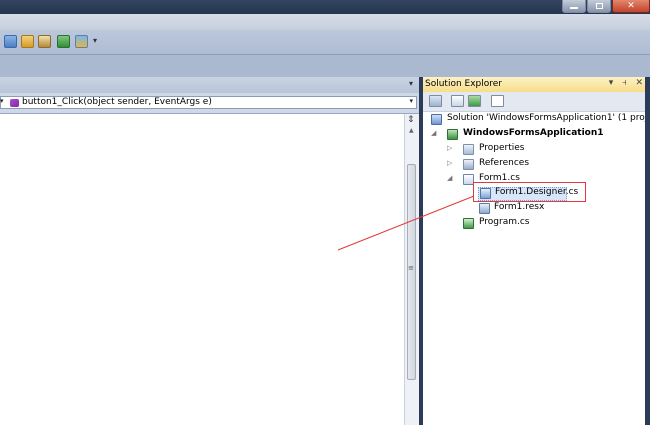 Image resolution: width=650 pixels, height=425 pixels. I want to click on minimize-button, so click(574, 6).